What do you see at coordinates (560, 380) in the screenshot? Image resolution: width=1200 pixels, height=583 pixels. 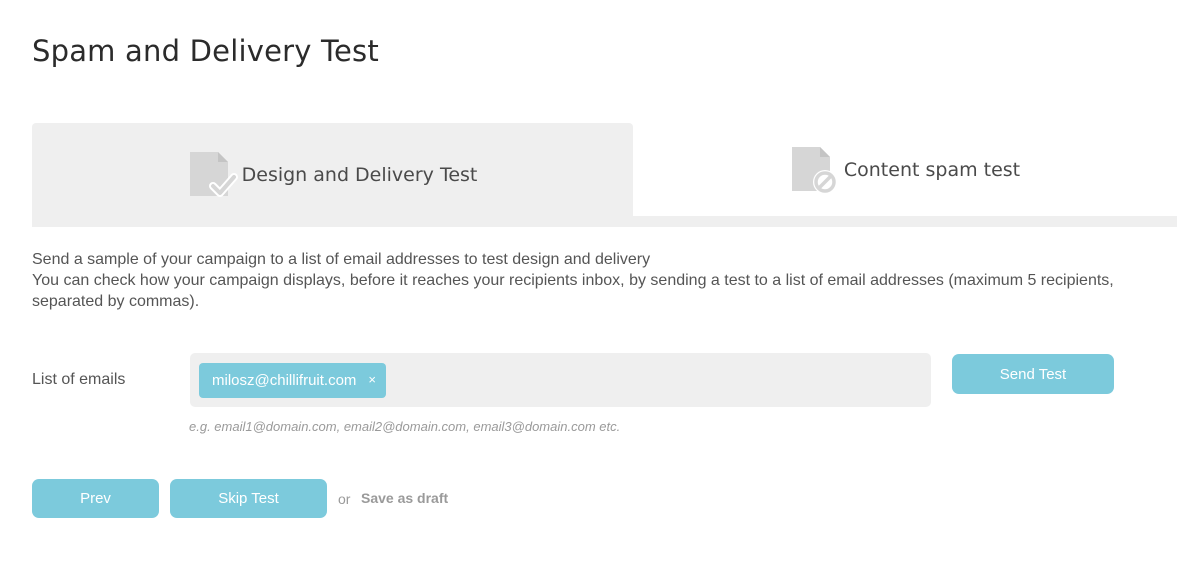 I see `email-list-input: milosz@chillifruit.com ×` at bounding box center [560, 380].